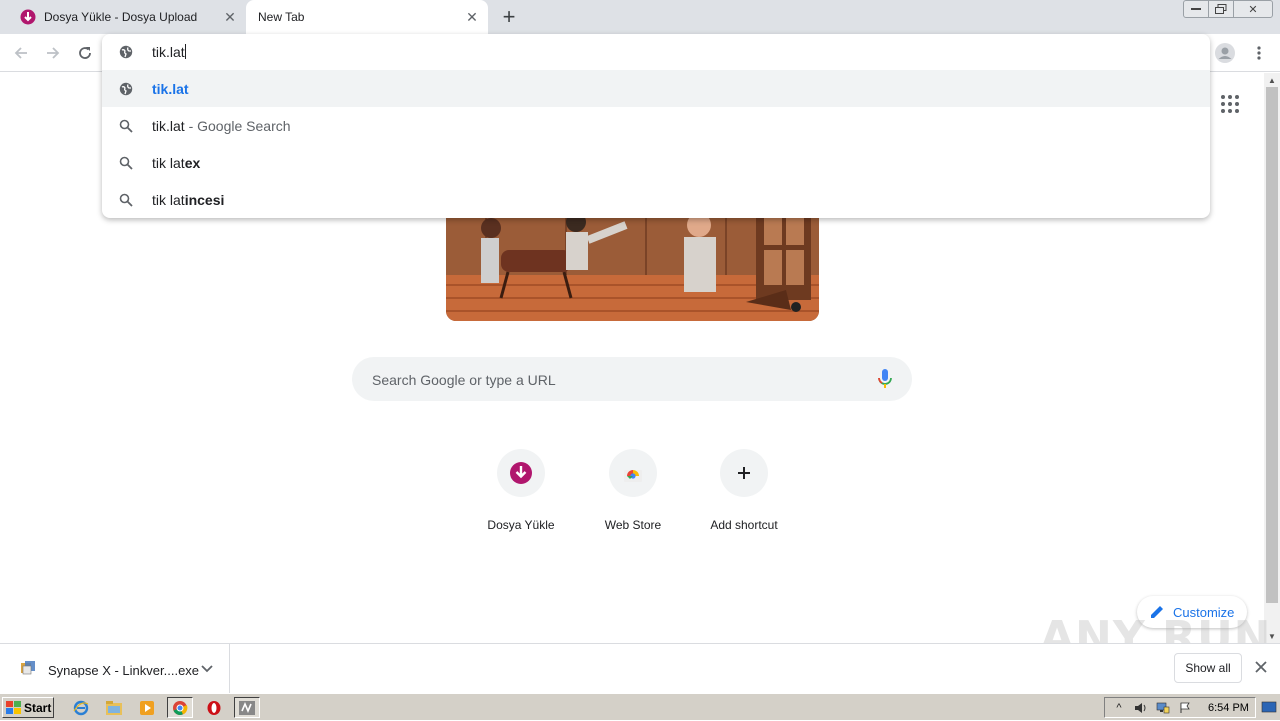 The image size is (1280, 721). What do you see at coordinates (21, 53) in the screenshot?
I see `back-arrow-icon` at bounding box center [21, 53].